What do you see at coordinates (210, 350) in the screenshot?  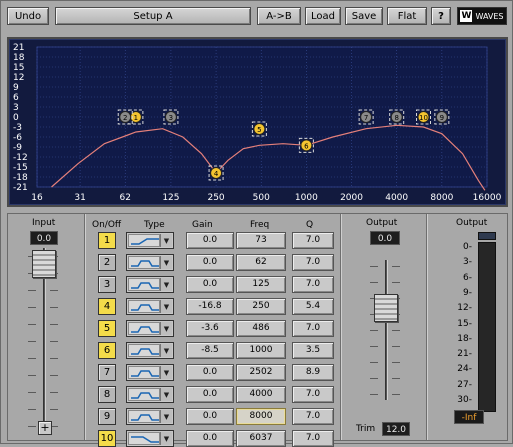 I see `band-gain-field: -8.5` at bounding box center [210, 350].